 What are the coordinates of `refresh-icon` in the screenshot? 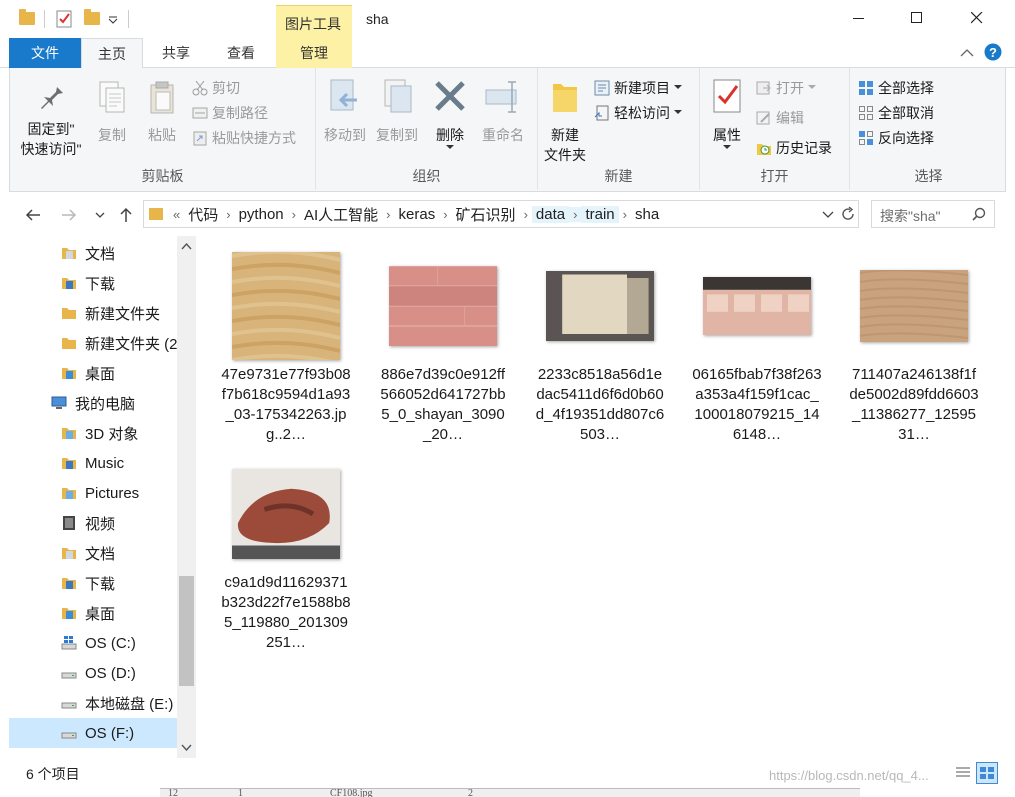 It's located at (848, 214).